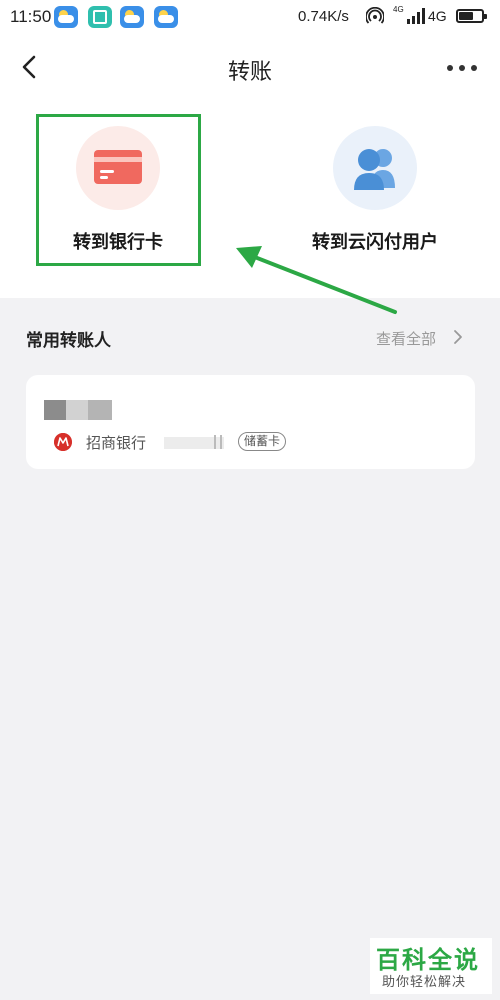  What do you see at coordinates (316, 280) in the screenshot?
I see `pointer-arrow` at bounding box center [316, 280].